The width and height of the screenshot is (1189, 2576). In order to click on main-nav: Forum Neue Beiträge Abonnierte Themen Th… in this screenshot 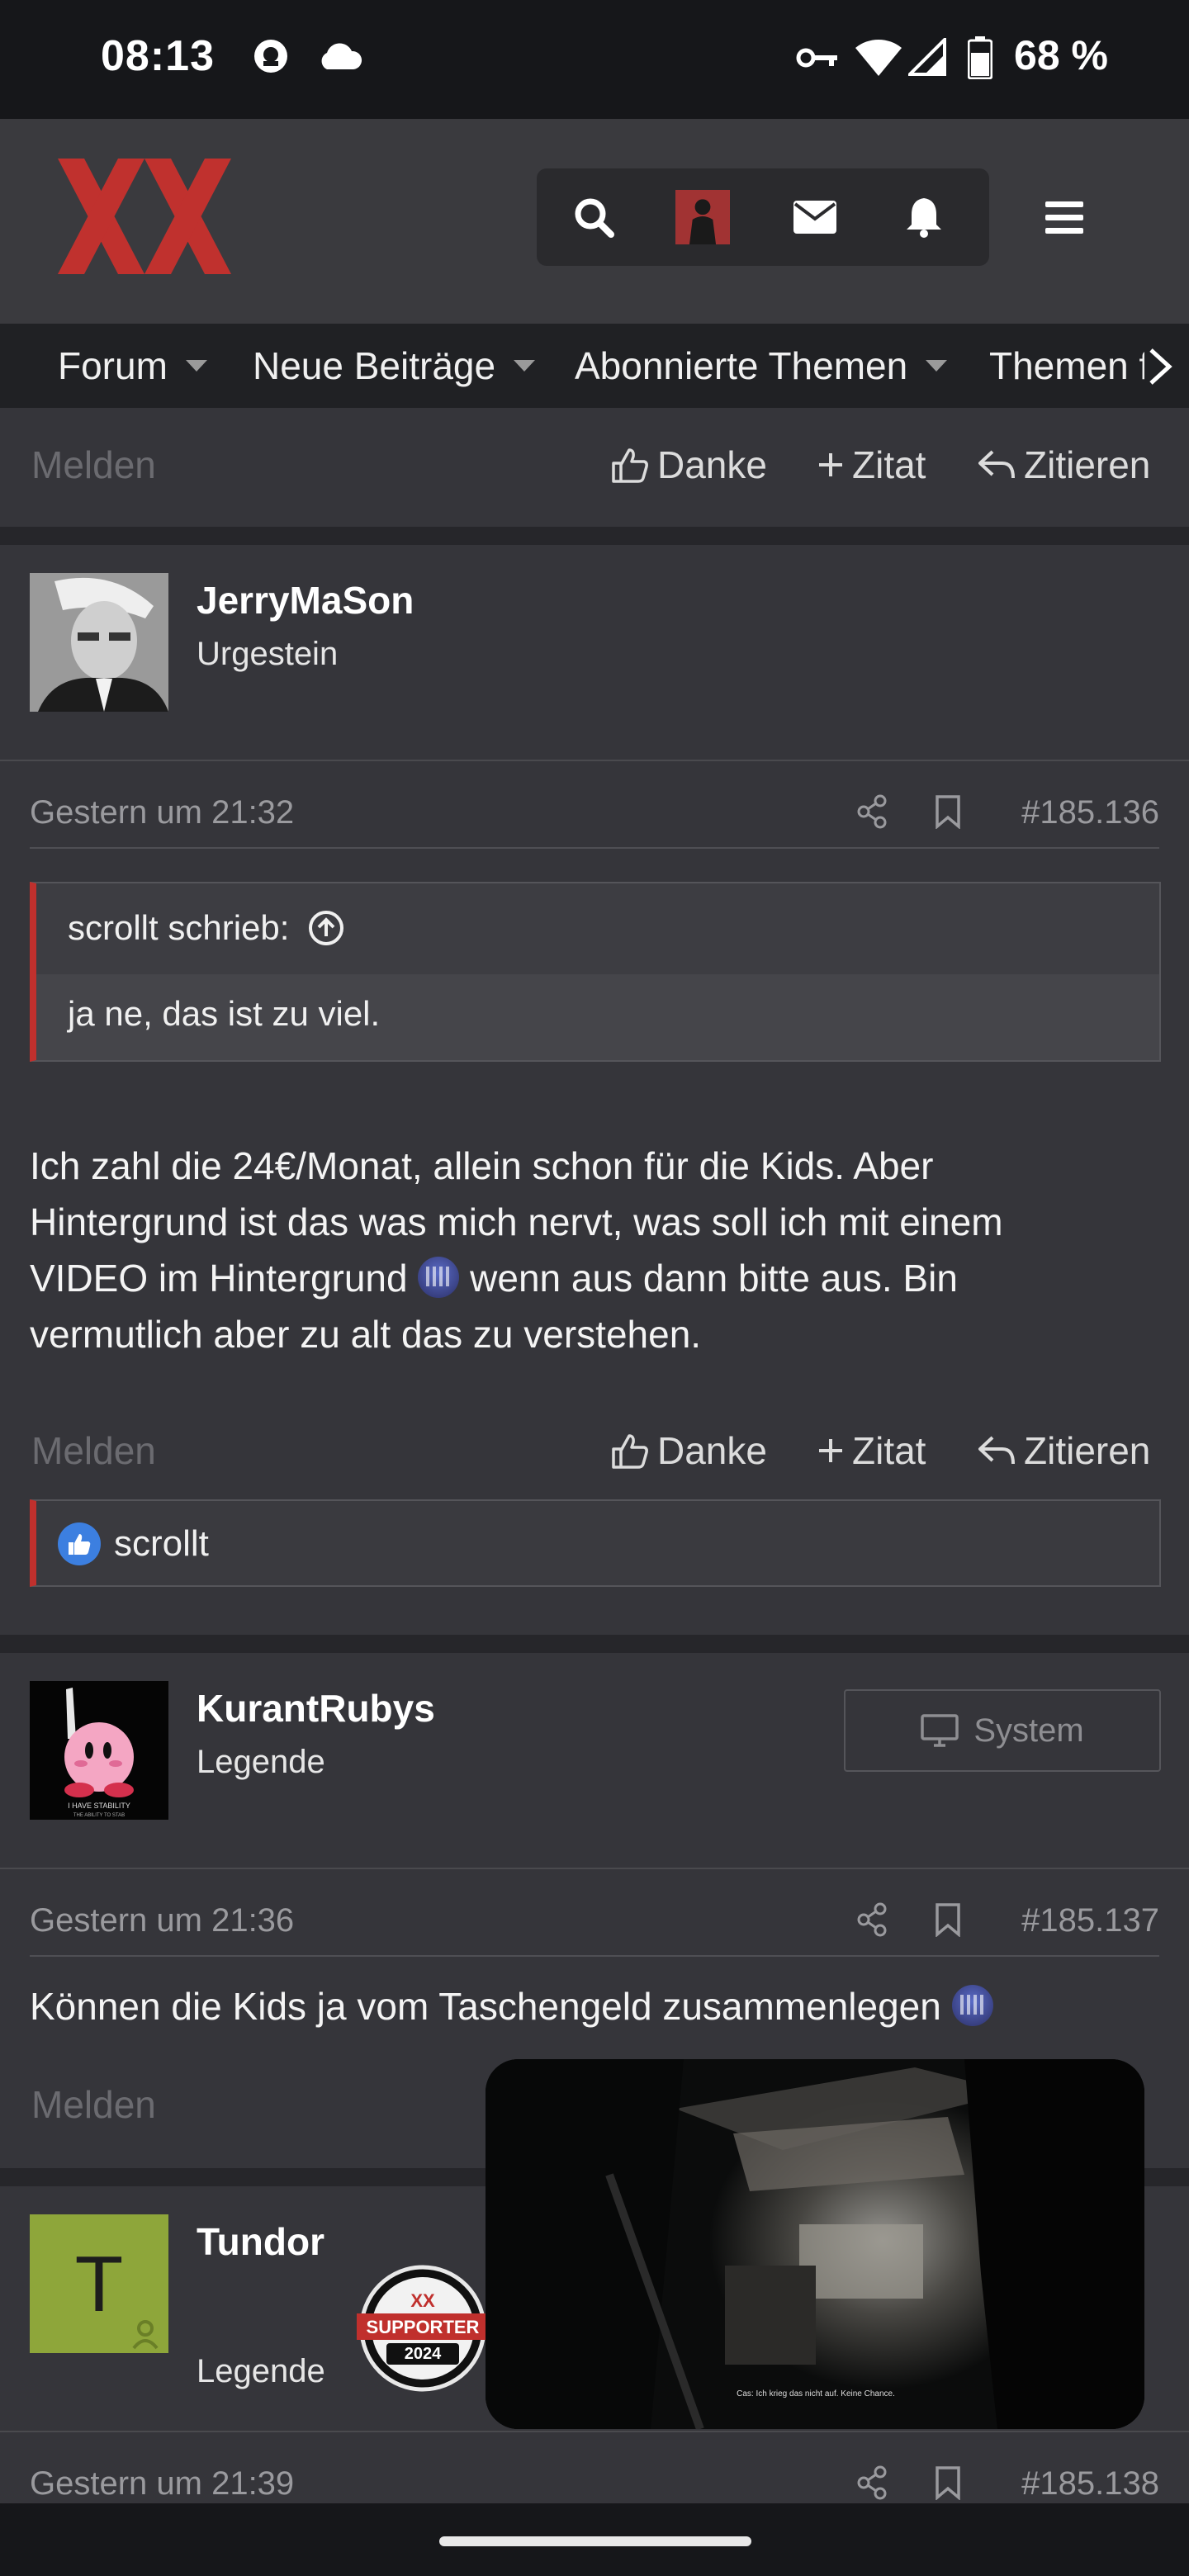, I will do `click(594, 366)`.